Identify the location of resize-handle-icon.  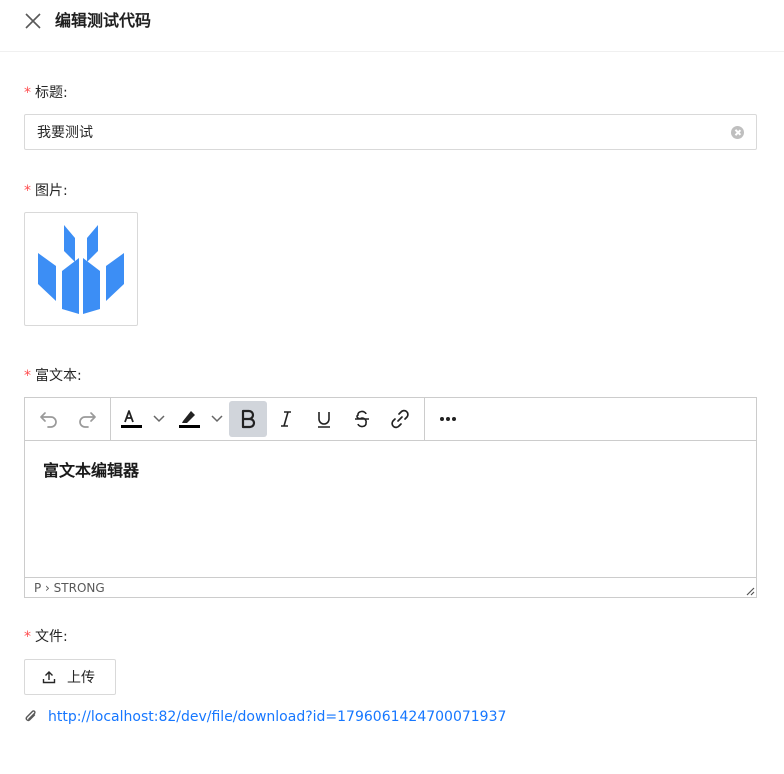
(750, 591).